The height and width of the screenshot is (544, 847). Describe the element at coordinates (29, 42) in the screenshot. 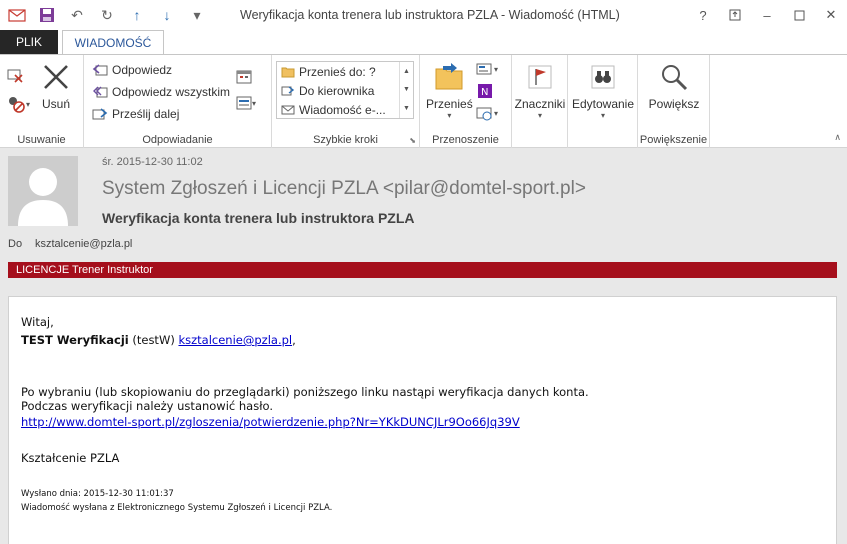

I see `tab-file: PLIK` at that location.